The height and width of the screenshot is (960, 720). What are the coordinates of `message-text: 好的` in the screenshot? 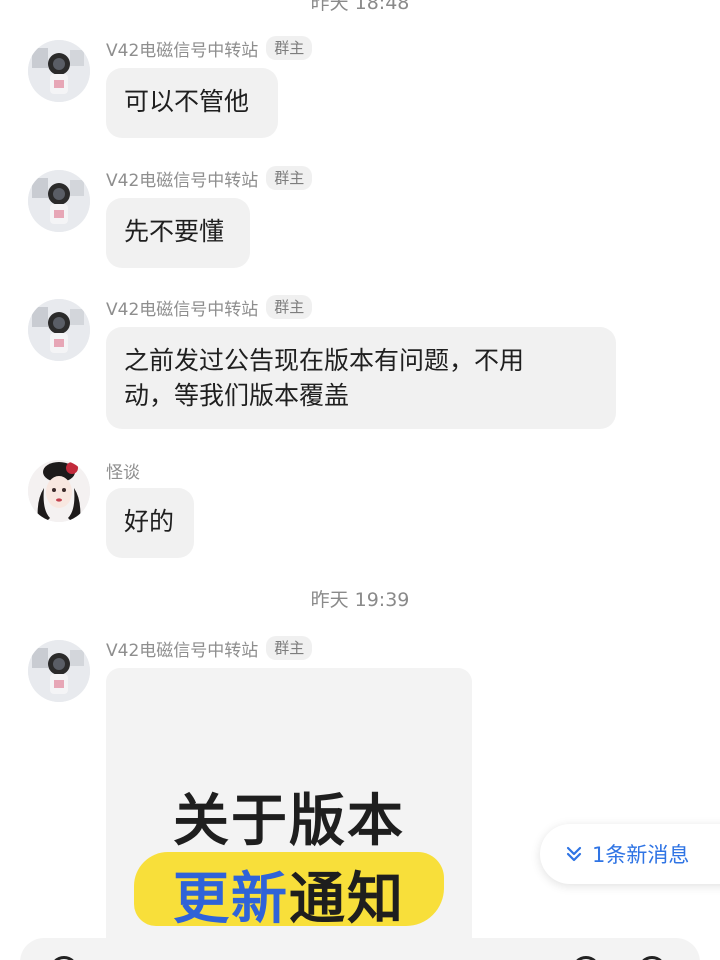 It's located at (149, 521).